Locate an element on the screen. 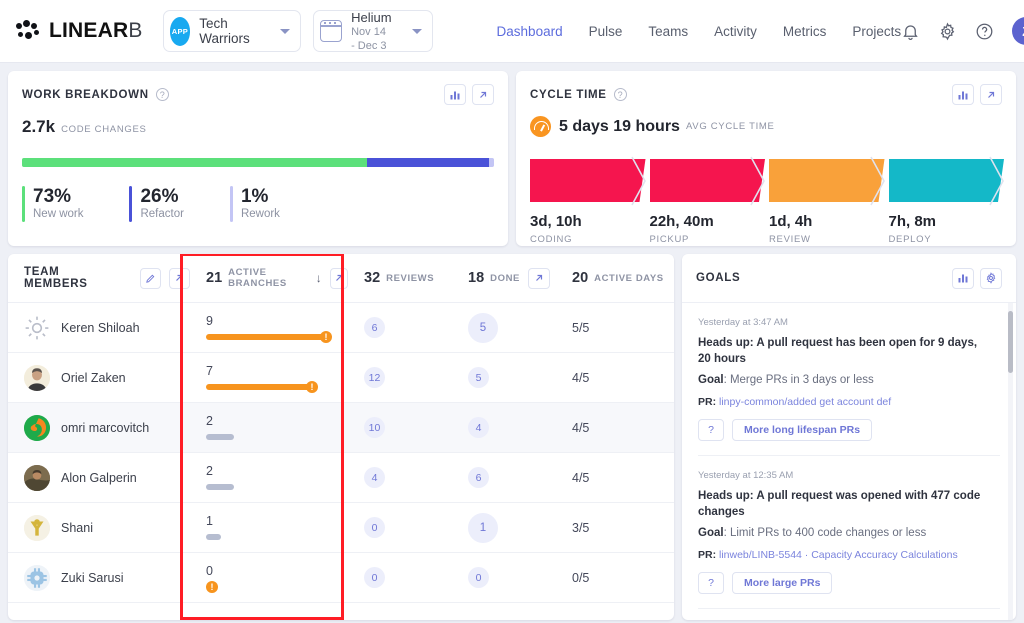 The width and height of the screenshot is (1024, 623). nav-item-activity: Activity is located at coordinates (735, 31).